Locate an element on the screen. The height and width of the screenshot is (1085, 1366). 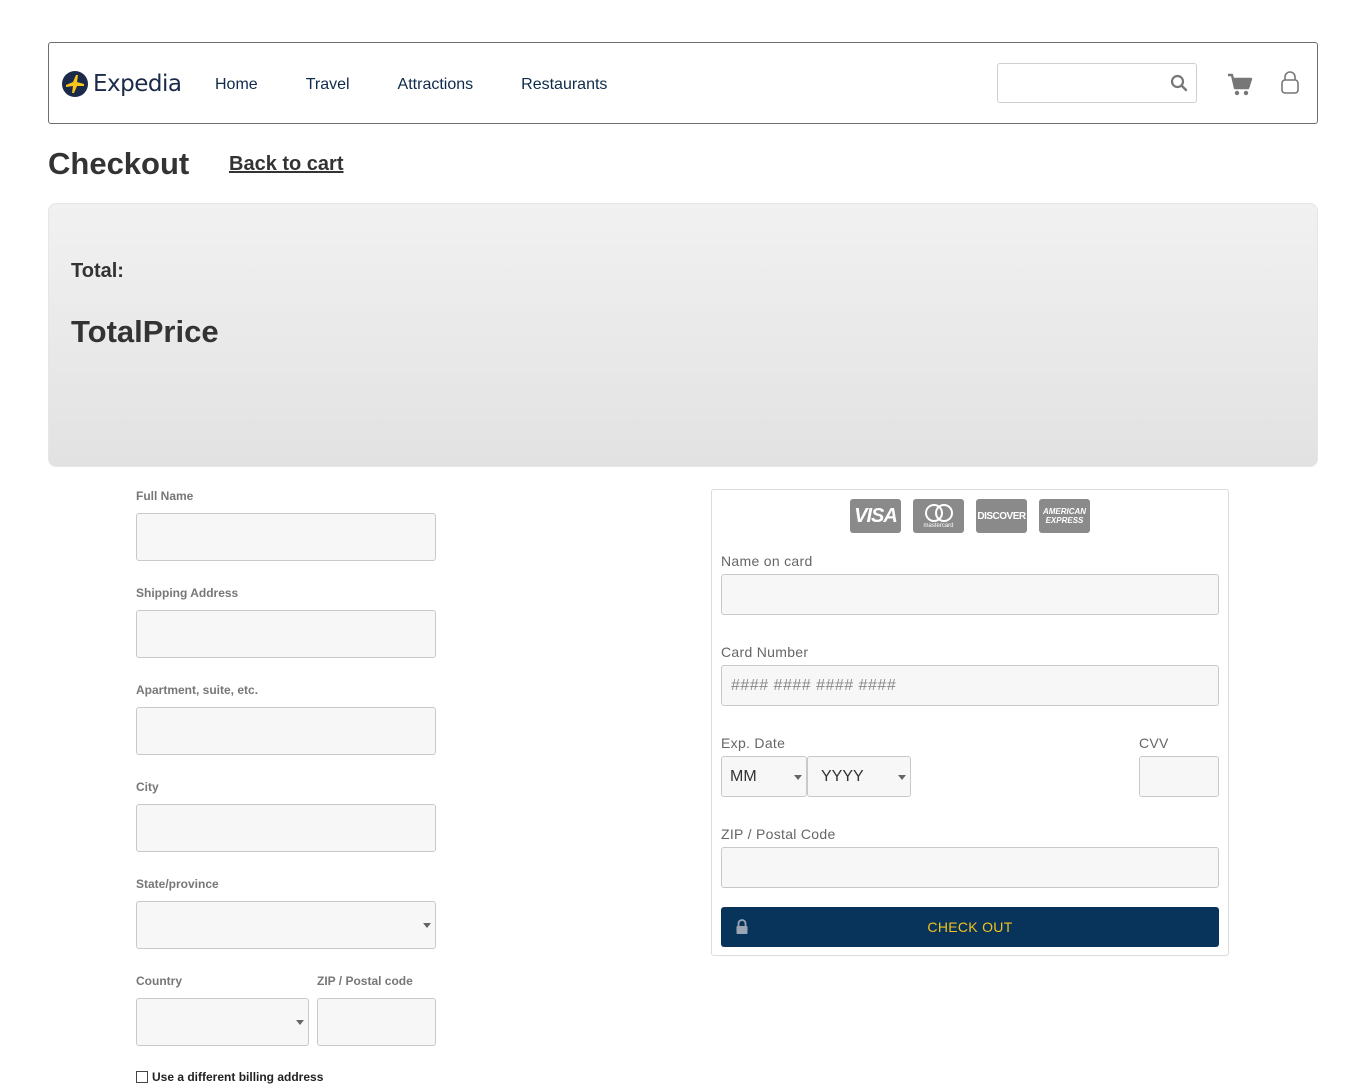
discover-logo-icon: DISCOVER is located at coordinates (1001, 516).